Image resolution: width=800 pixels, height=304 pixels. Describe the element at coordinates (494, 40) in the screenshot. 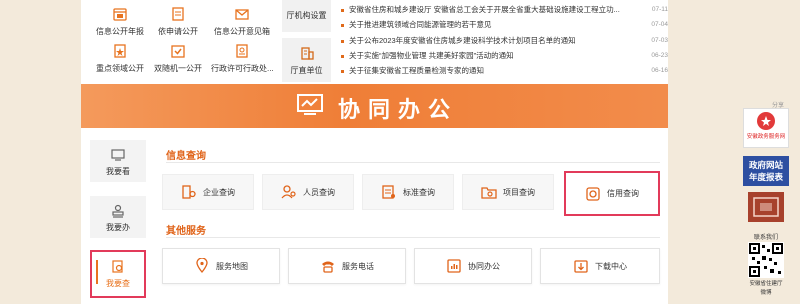

I see `news-title: 关于公布2023年度安徽省住房城乡建设科学技术计划项目名单的通知` at that location.